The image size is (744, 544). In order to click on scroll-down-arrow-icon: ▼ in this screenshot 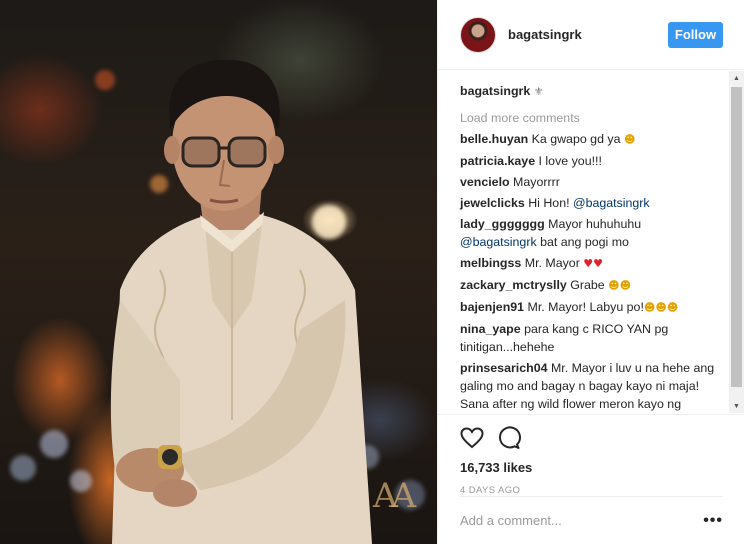, I will do `click(736, 406)`.